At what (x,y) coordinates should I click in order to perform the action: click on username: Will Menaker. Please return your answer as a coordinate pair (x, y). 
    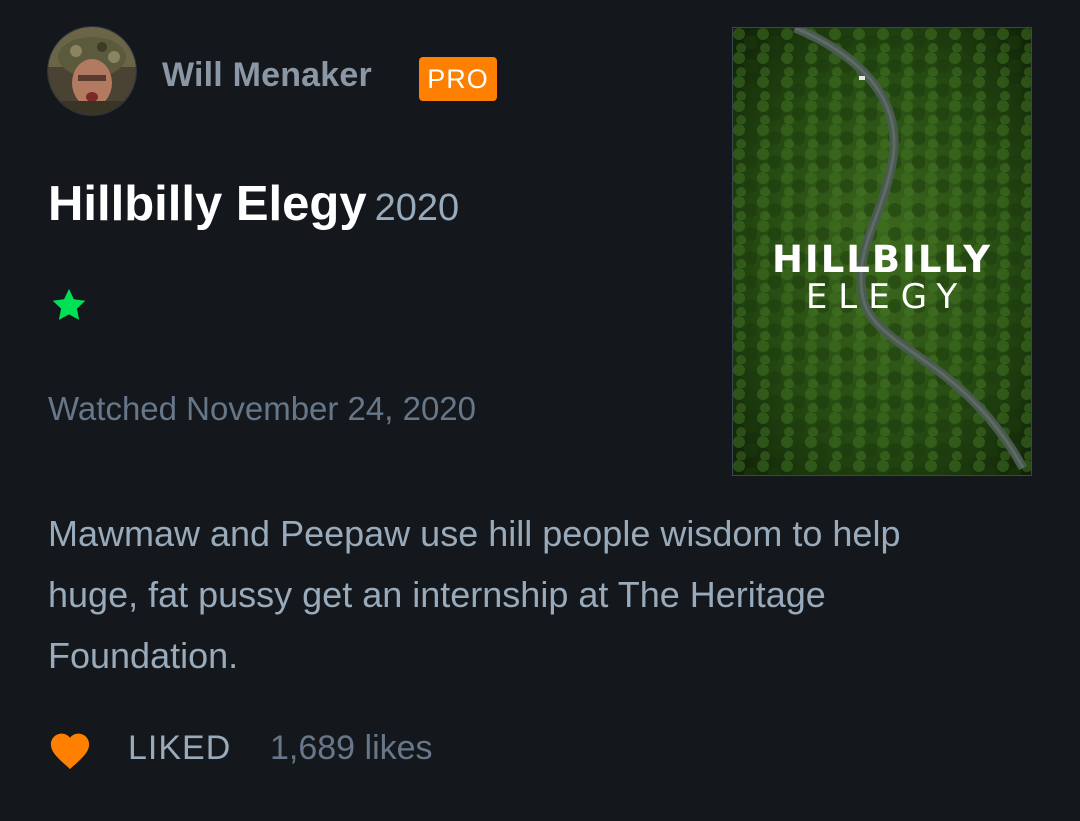
    Looking at the image, I should click on (267, 75).